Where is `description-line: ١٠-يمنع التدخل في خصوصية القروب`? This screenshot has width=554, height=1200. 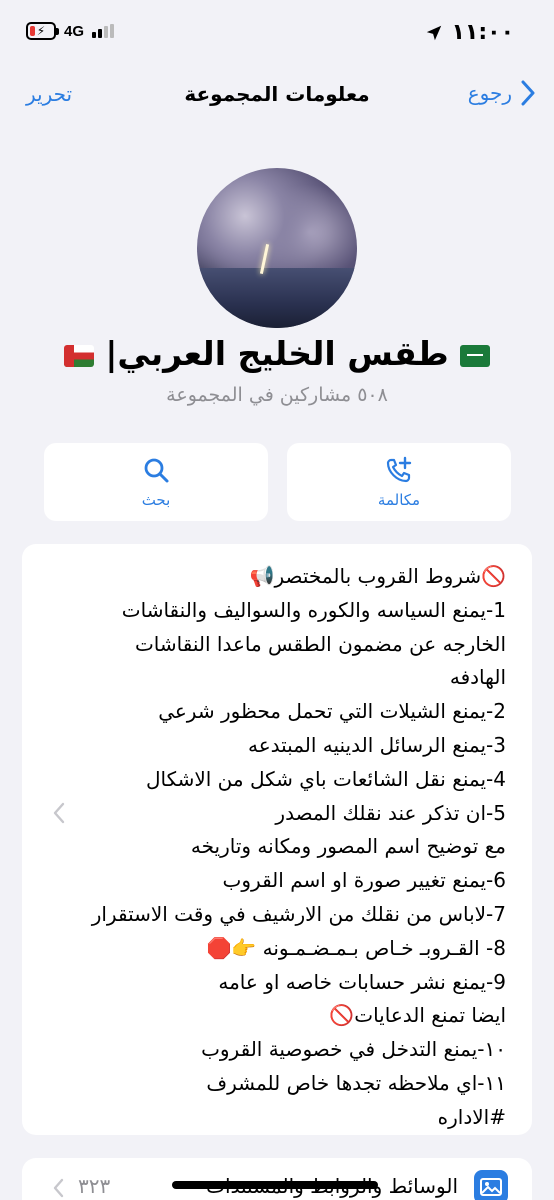 description-line: ١٠-يمنع التدخل في خصوصية القروب is located at coordinates (353, 1049).